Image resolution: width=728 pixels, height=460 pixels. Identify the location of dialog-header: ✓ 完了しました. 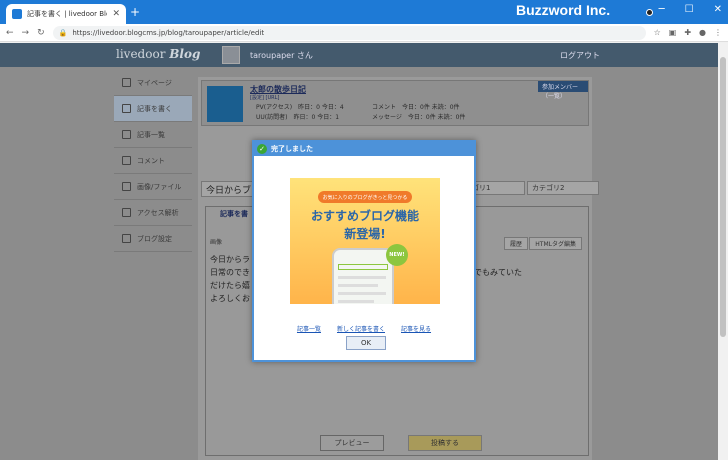
(364, 149).